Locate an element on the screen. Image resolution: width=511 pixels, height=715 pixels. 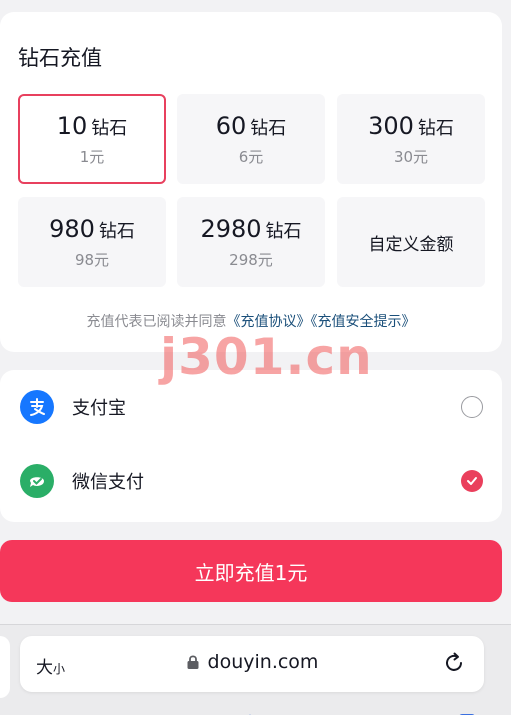
option-10-diamonds: 10 钻石 1元 is located at coordinates (92, 139).